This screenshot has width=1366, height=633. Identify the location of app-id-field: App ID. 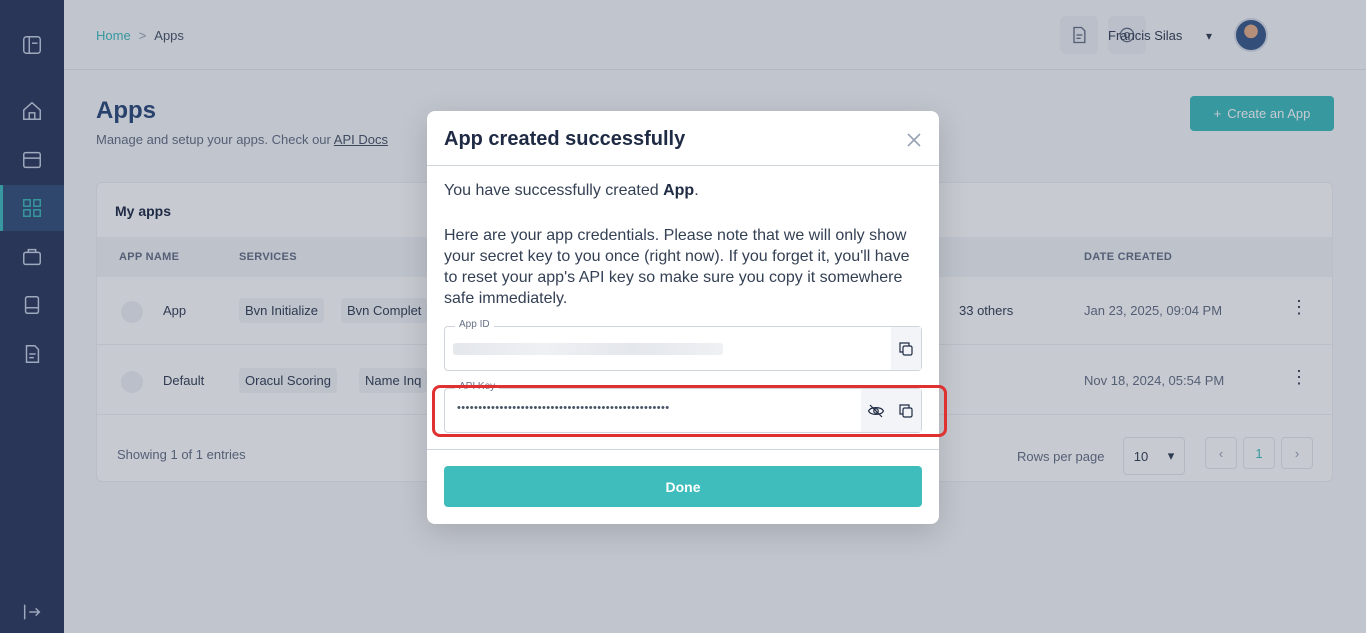
(683, 345).